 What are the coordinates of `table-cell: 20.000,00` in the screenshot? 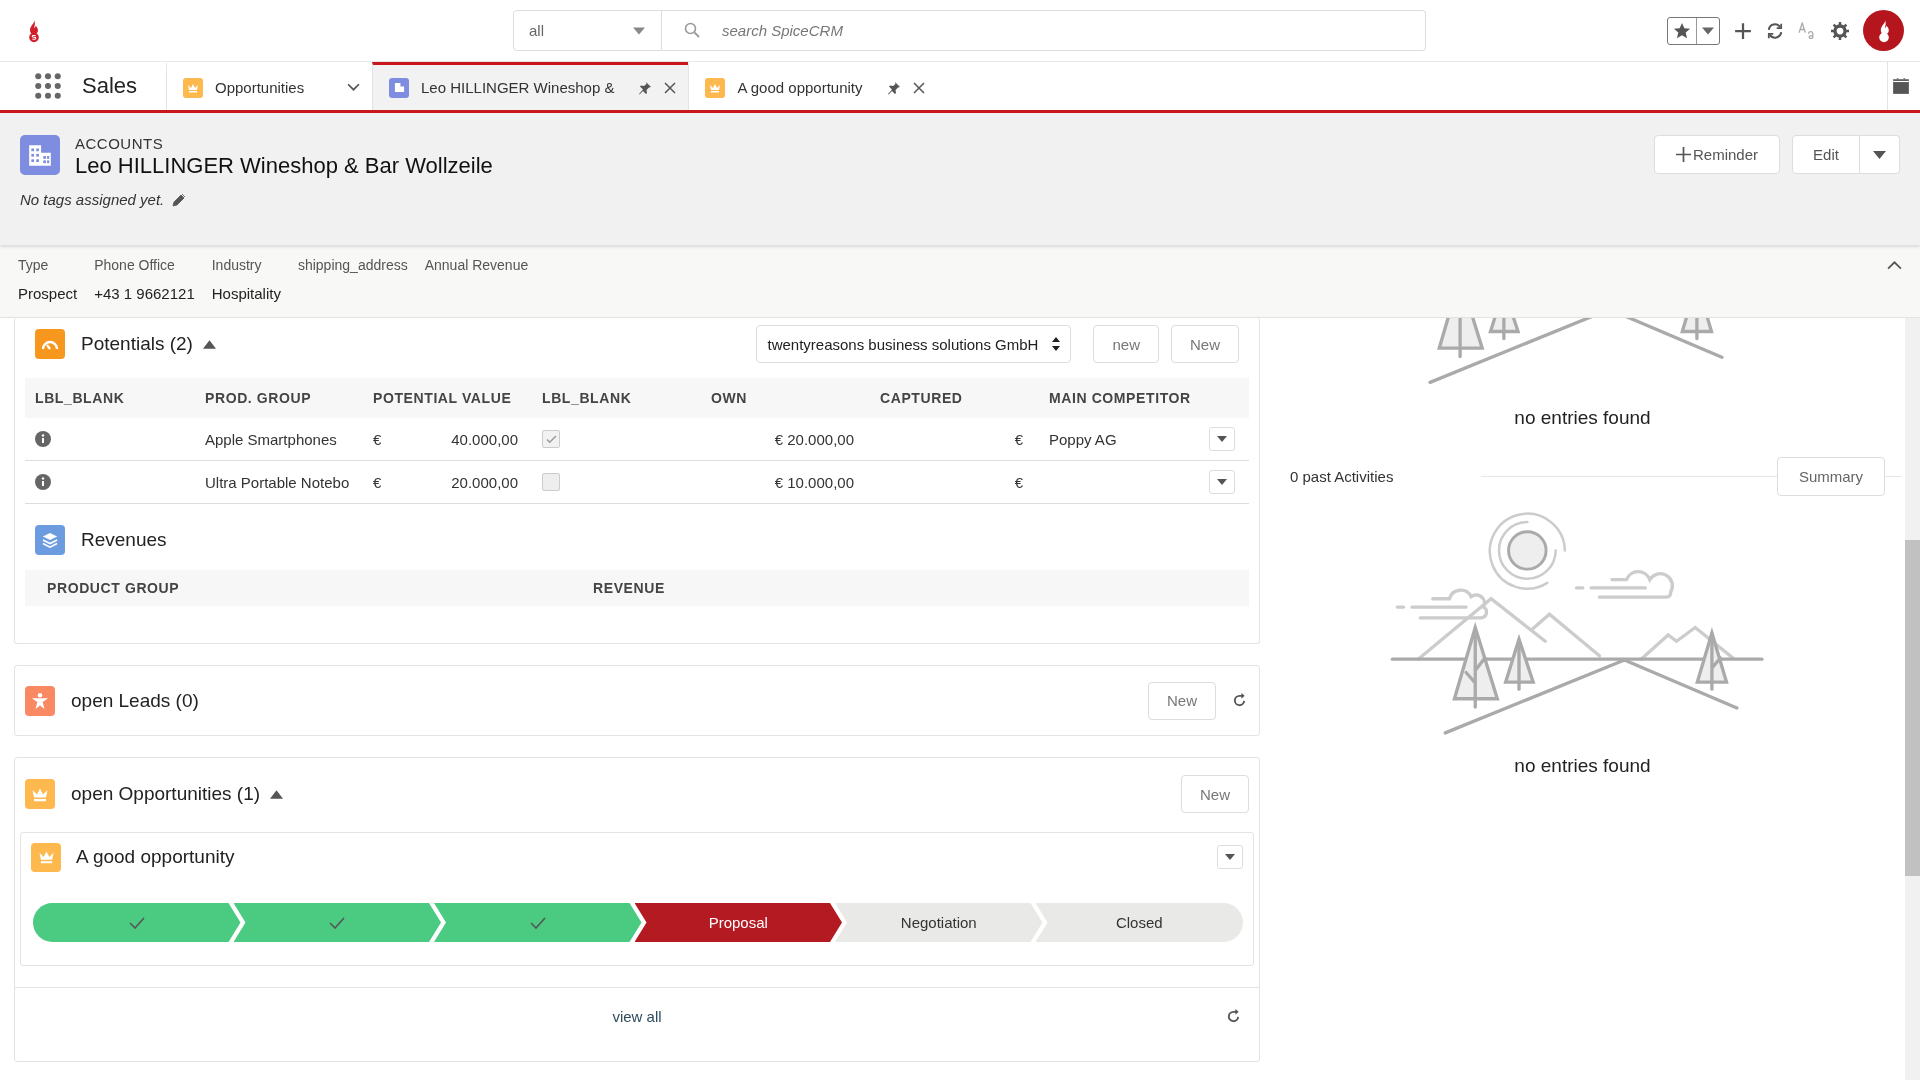 It's located at (484, 482).